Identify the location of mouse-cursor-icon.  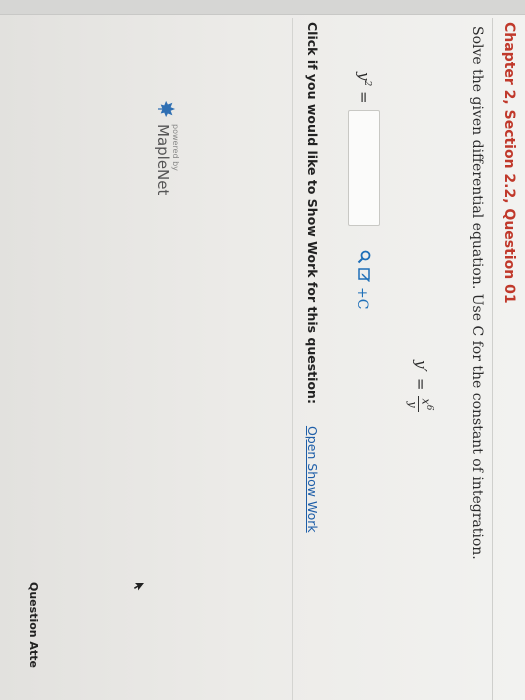
(139, 587).